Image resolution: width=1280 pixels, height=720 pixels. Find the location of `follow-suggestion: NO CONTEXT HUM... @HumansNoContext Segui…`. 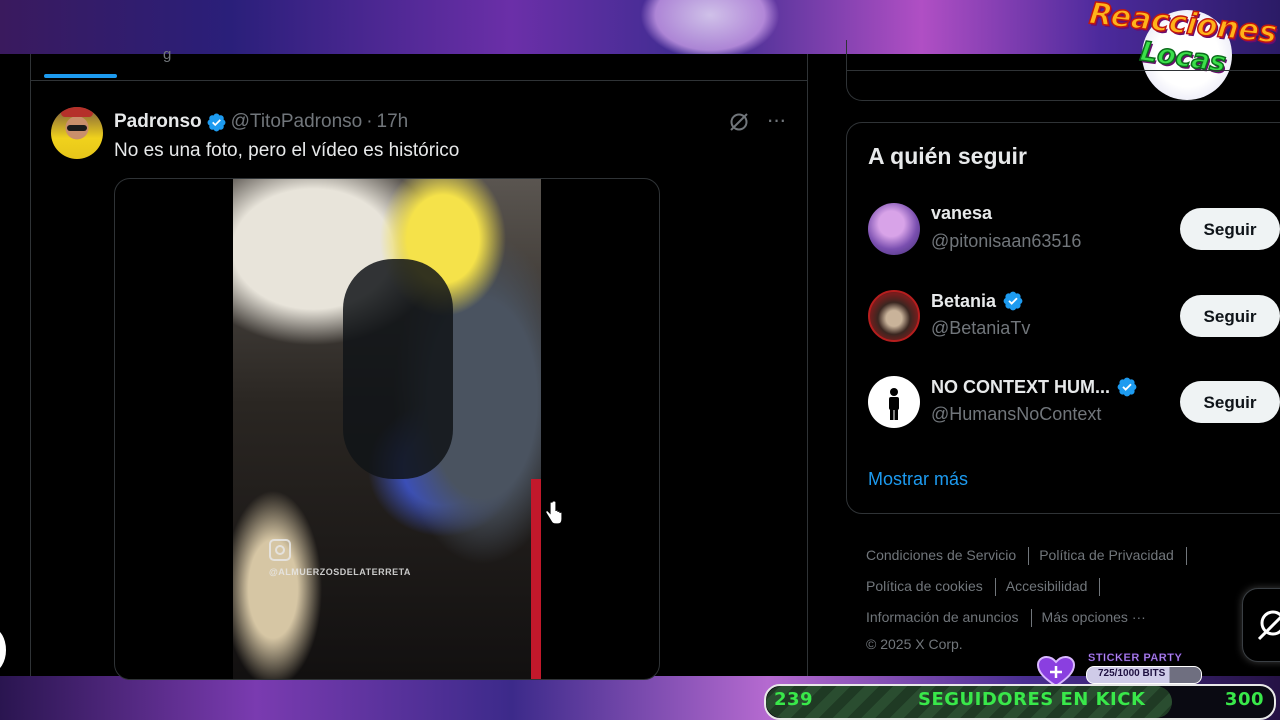

follow-suggestion: NO CONTEXT HUM... @HumansNoContext Segui… is located at coordinates (1063, 401).